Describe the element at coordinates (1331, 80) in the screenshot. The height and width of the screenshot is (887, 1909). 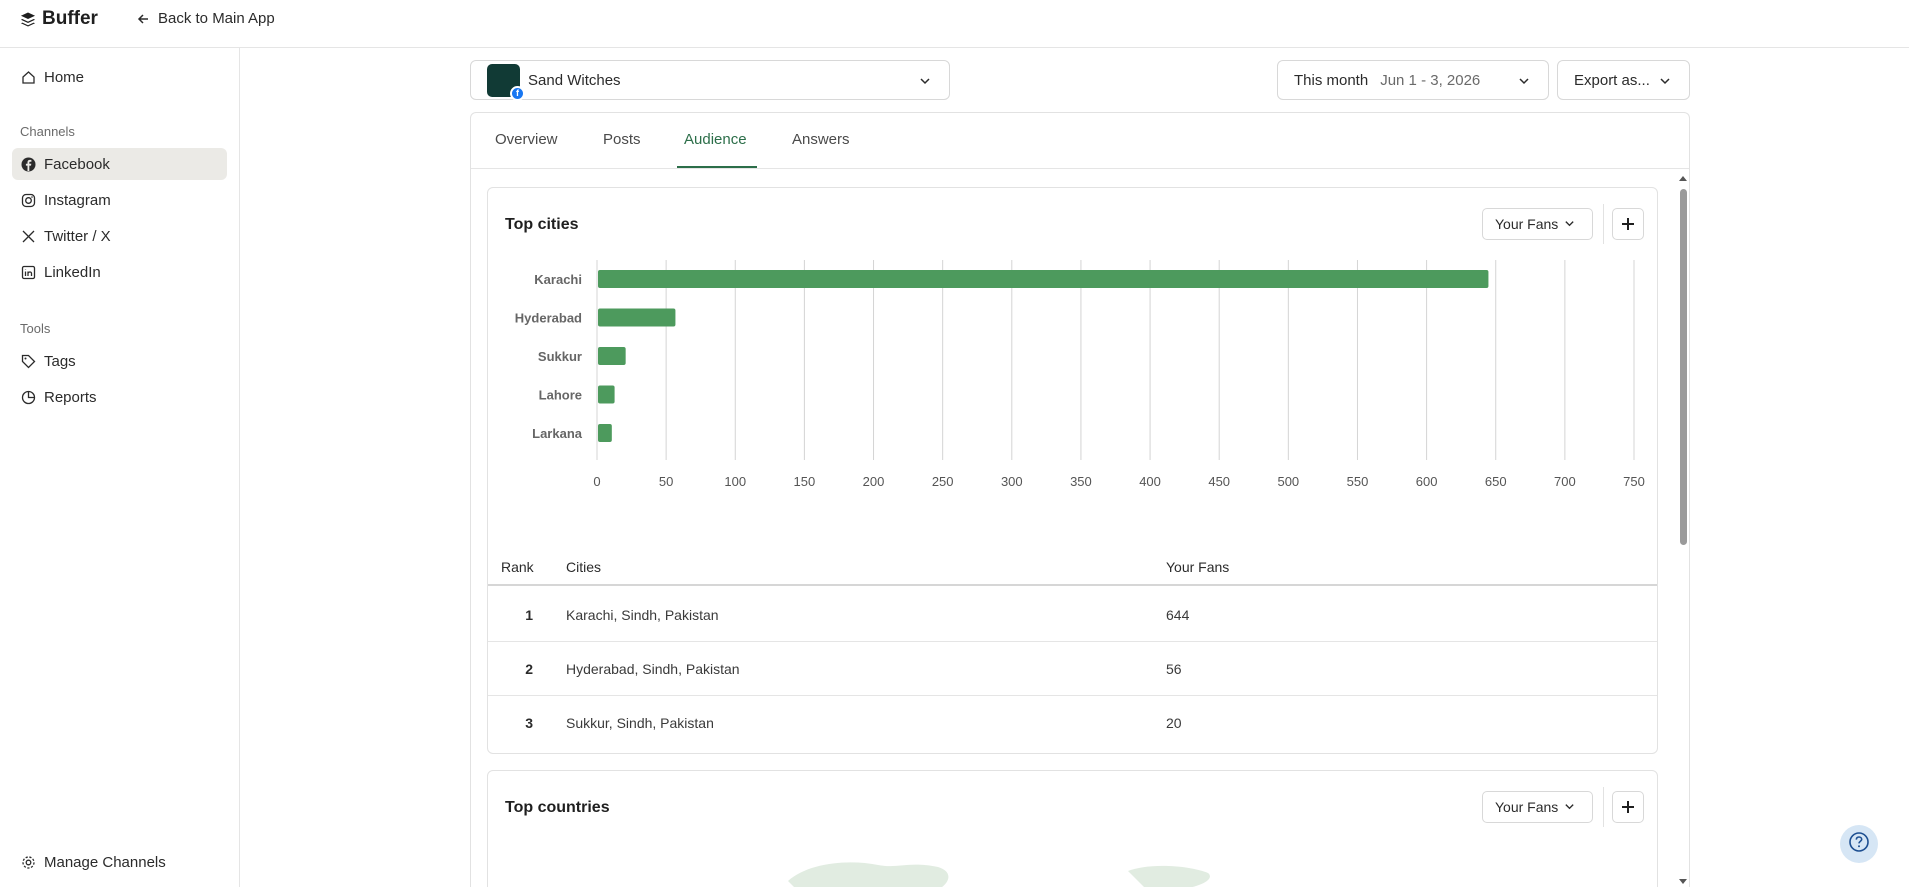
I see `period-label: This month` at that location.